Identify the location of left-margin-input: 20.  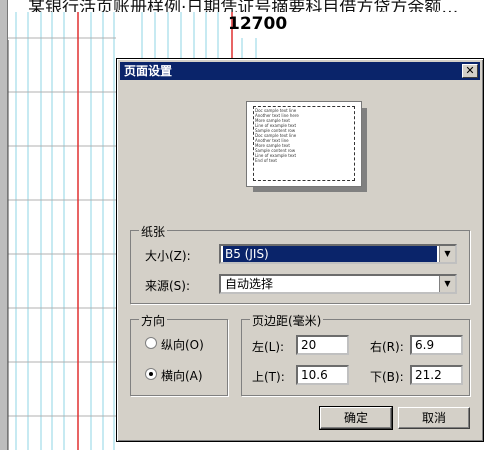
(322, 345).